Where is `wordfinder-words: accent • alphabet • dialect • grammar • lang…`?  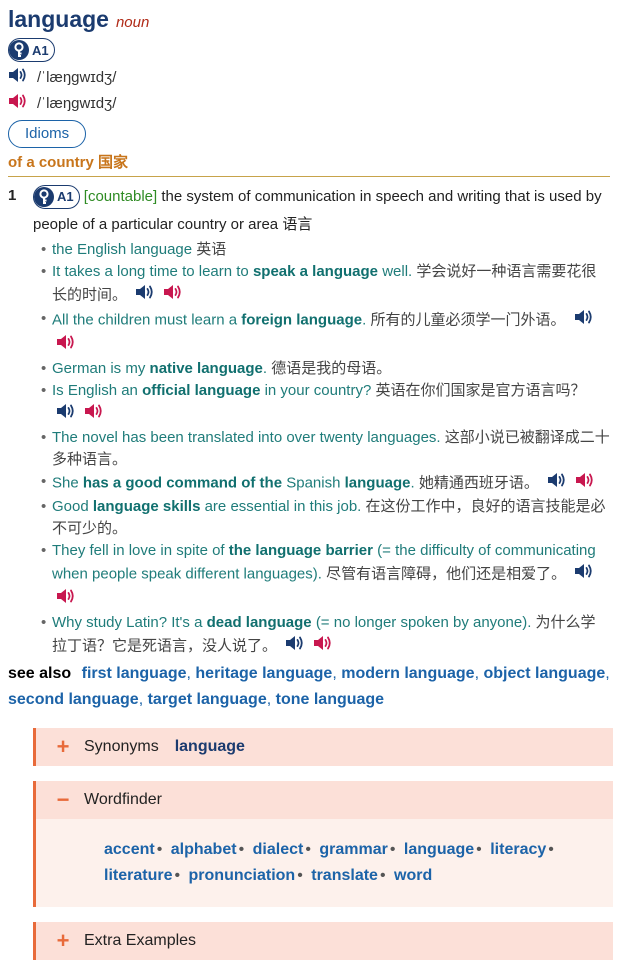
wordfinder-words: accent • alphabet • dialect • grammar • lang… is located at coordinates (324, 863).